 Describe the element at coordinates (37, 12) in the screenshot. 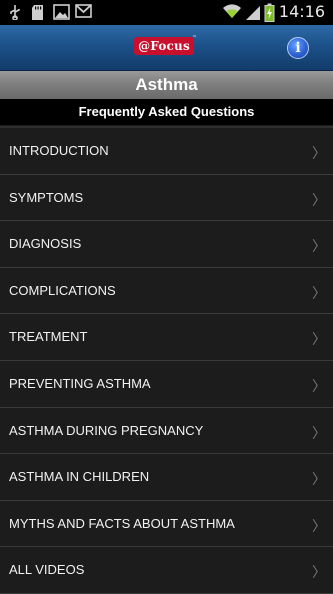

I see `sd-card-icon` at that location.